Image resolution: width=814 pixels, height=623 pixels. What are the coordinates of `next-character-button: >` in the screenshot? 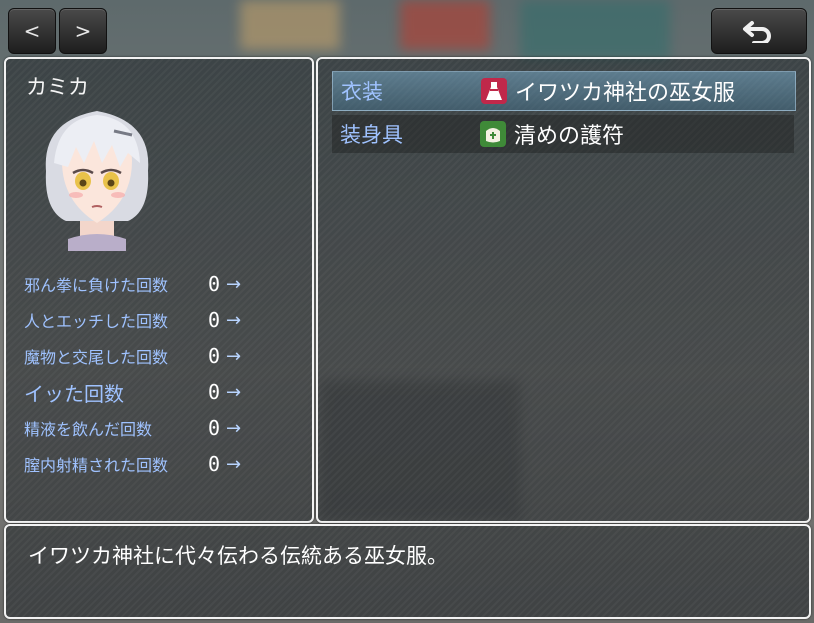 It's located at (83, 31).